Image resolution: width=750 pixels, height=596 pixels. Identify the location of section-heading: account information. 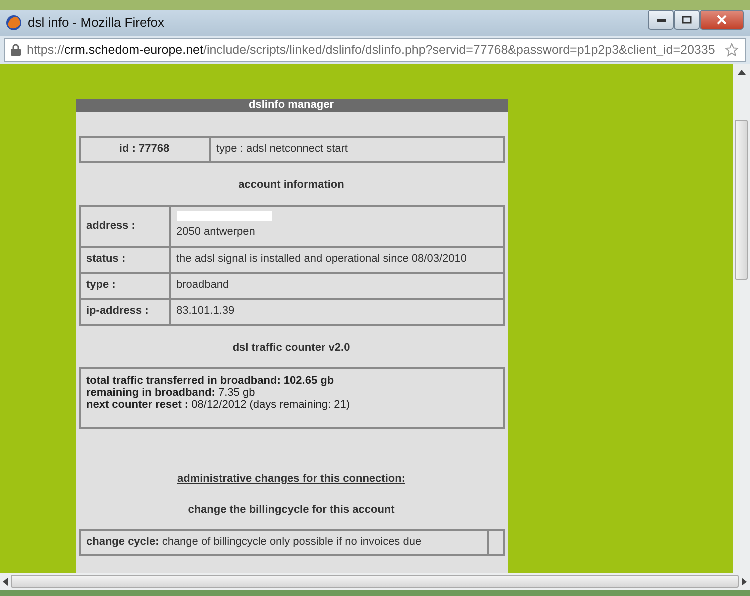
(292, 185).